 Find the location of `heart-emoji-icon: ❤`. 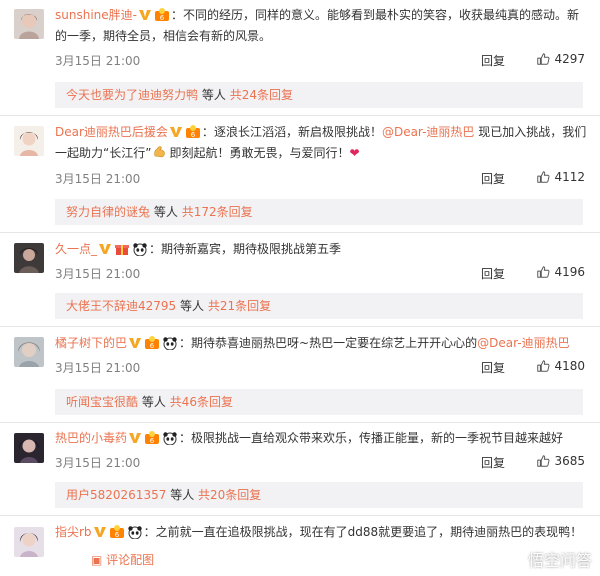

heart-emoji-icon: ❤ is located at coordinates (354, 153).